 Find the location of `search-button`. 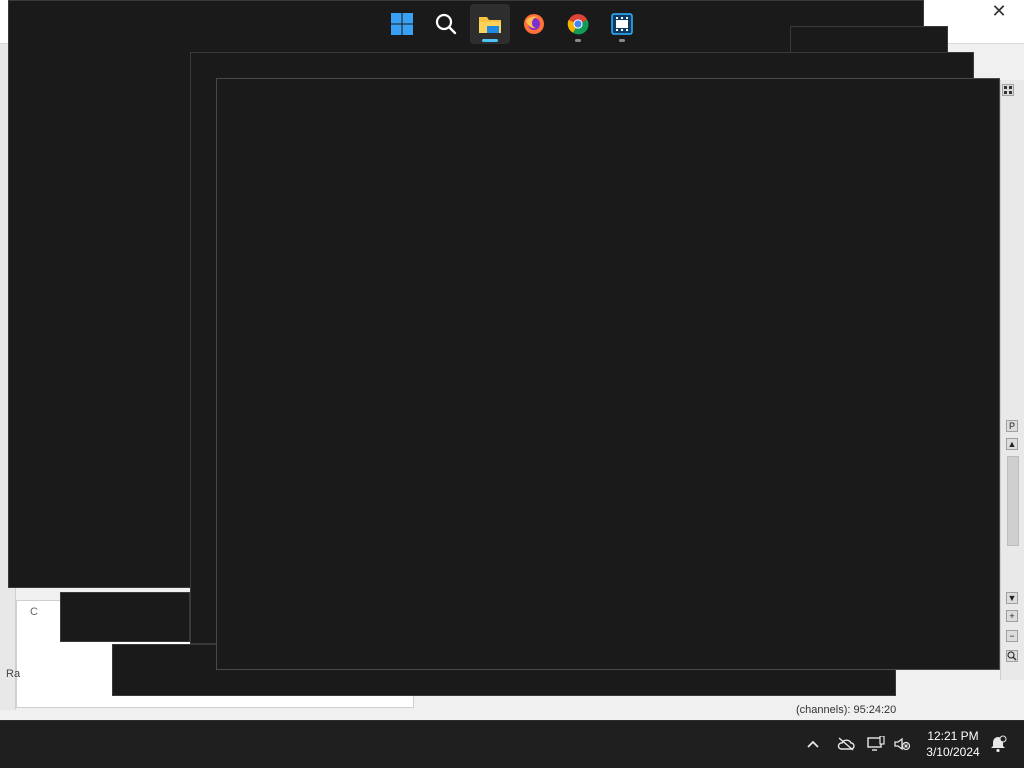

search-button is located at coordinates (446, 24).